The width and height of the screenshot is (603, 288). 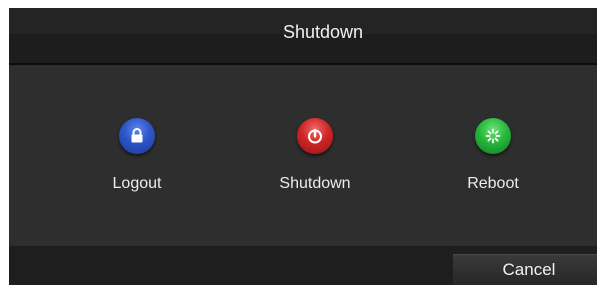 What do you see at coordinates (137, 136) in the screenshot?
I see `lock-icon` at bounding box center [137, 136].